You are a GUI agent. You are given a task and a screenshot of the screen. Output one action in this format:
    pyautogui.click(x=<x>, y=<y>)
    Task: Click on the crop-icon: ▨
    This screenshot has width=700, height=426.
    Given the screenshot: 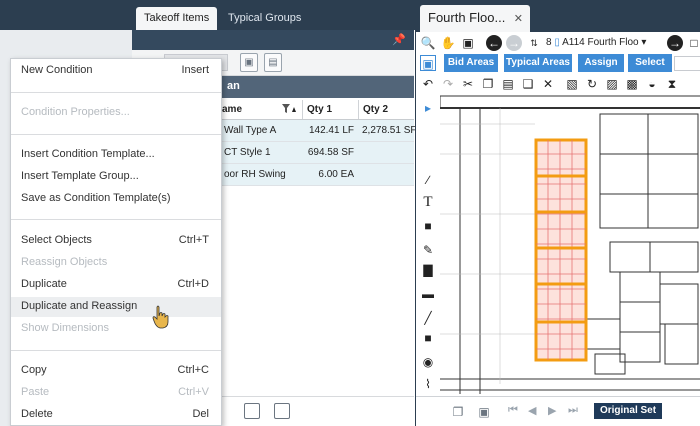 What is the action you would take?
    pyautogui.click(x=612, y=84)
    